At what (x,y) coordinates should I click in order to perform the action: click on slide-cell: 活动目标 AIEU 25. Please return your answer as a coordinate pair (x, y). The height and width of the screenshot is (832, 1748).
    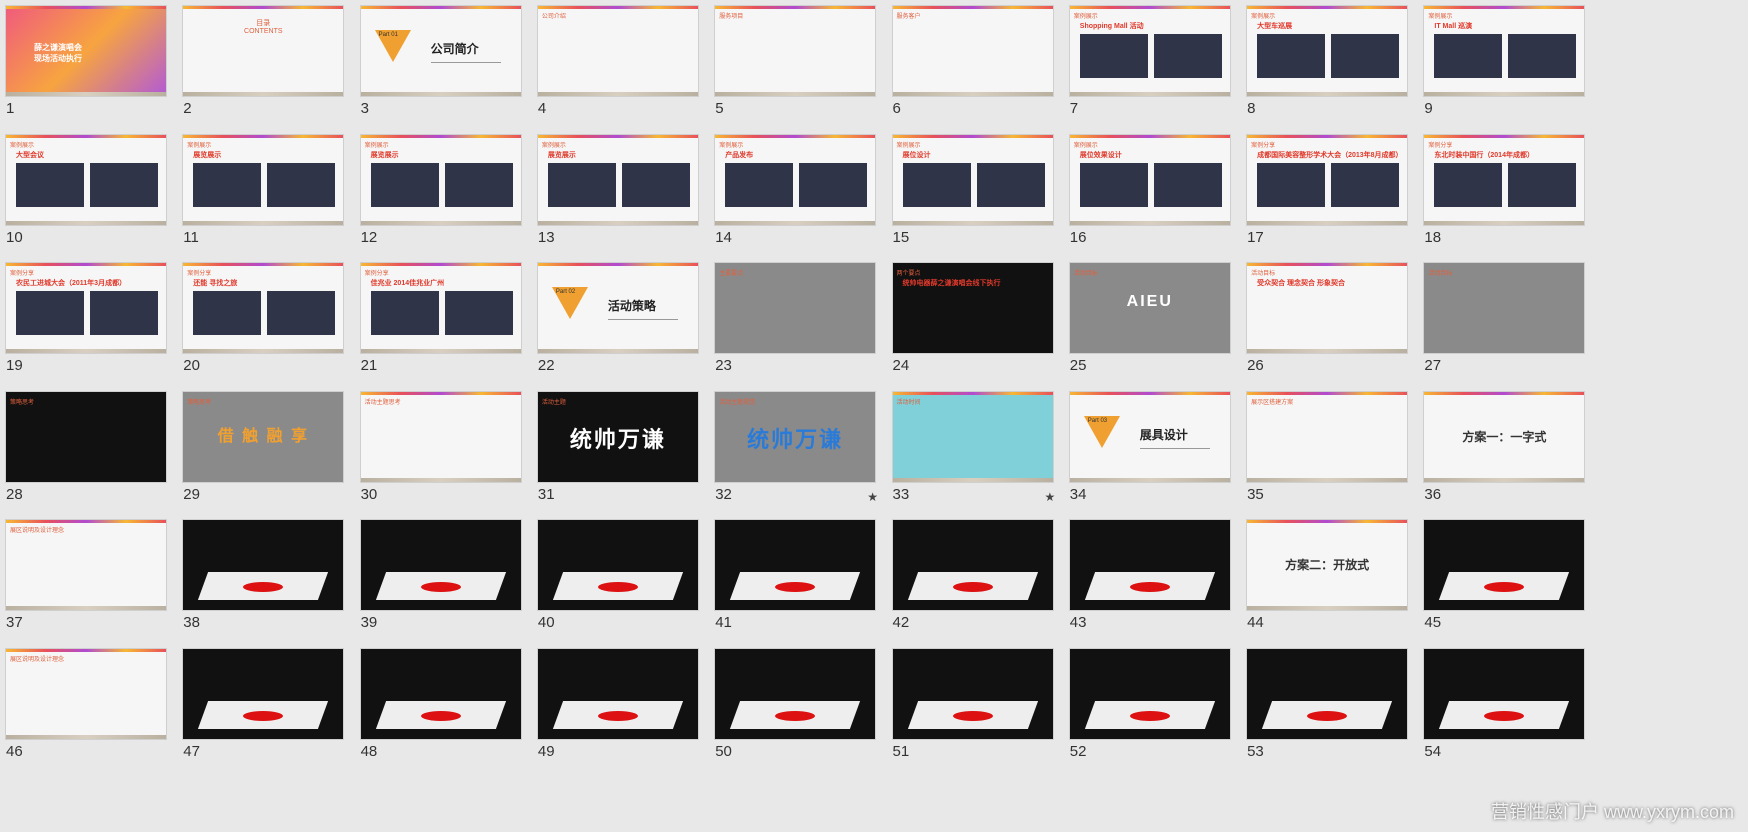
    Looking at the image, I should click on (1159, 324).